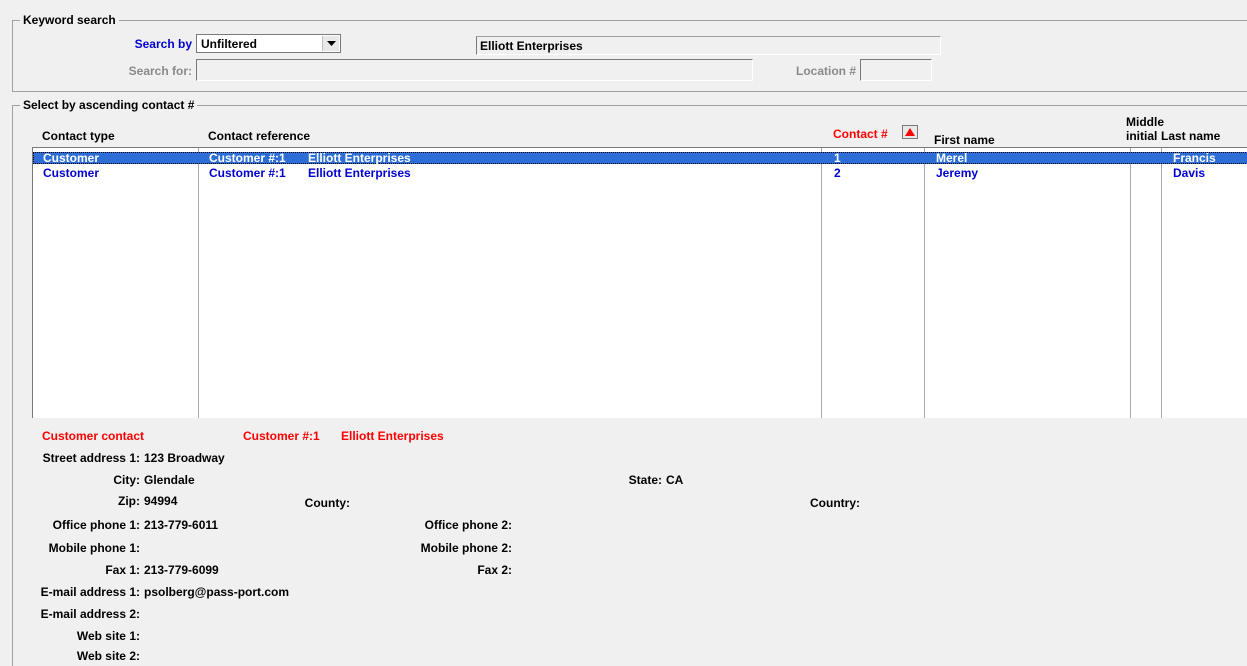 The width and height of the screenshot is (1247, 666). What do you see at coordinates (161, 501) in the screenshot?
I see `zip-value: 94994` at bounding box center [161, 501].